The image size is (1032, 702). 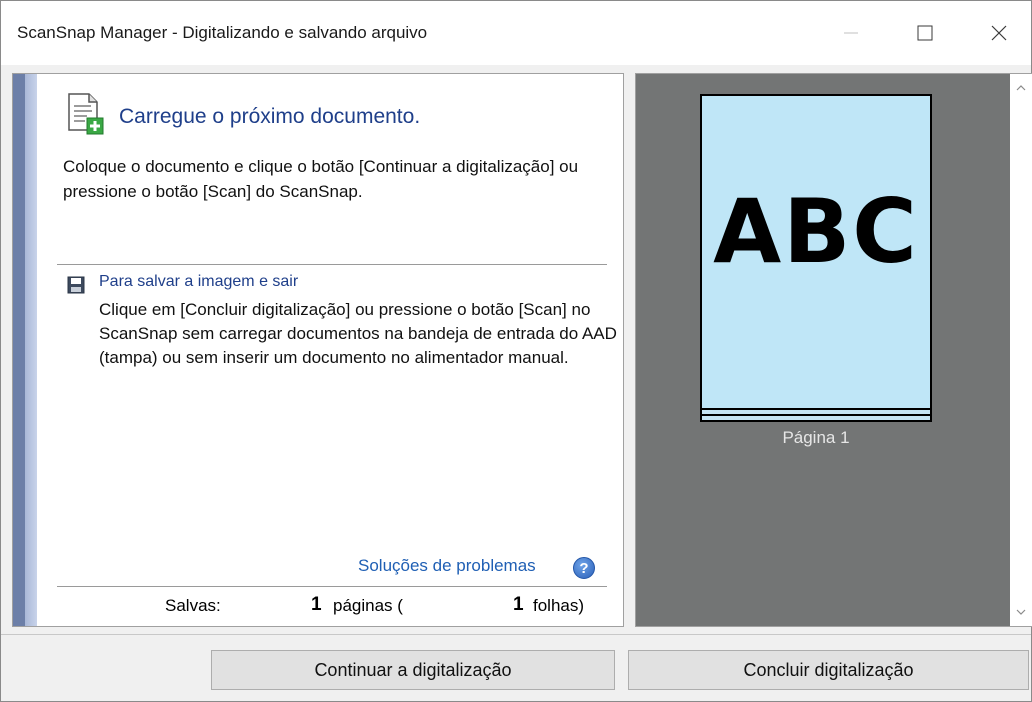 I want to click on footer-divider, so click(x=516, y=634).